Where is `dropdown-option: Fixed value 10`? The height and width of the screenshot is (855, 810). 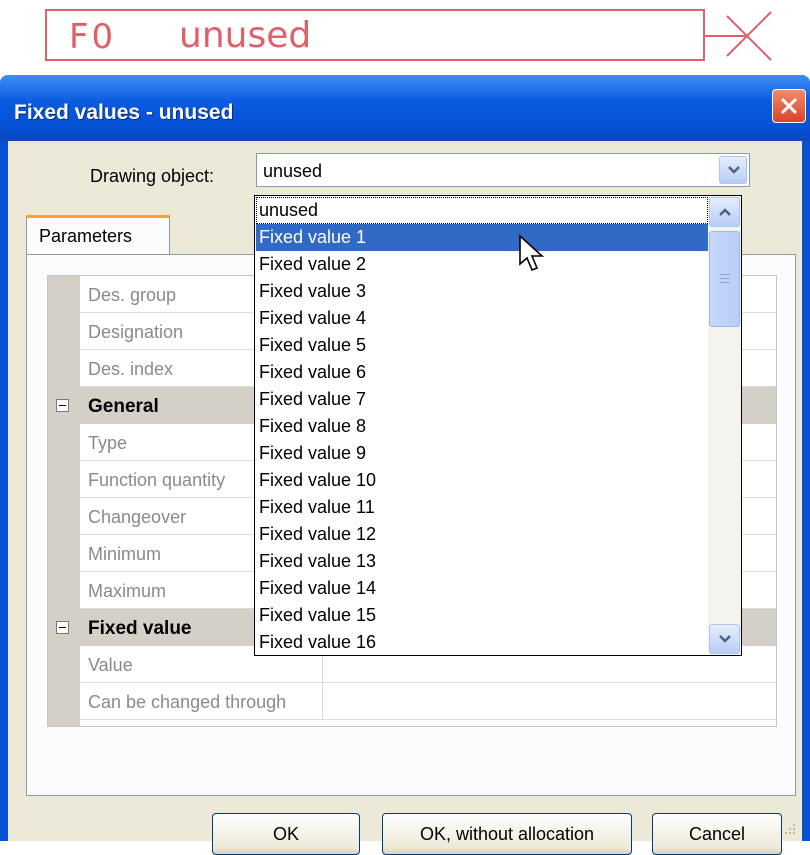 dropdown-option: Fixed value 10 is located at coordinates (482, 480).